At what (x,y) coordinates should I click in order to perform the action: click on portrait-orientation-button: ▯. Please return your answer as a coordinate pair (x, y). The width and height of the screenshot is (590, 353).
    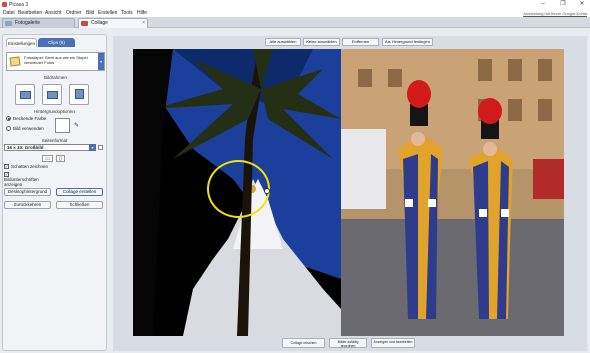
    Looking at the image, I should click on (60, 158).